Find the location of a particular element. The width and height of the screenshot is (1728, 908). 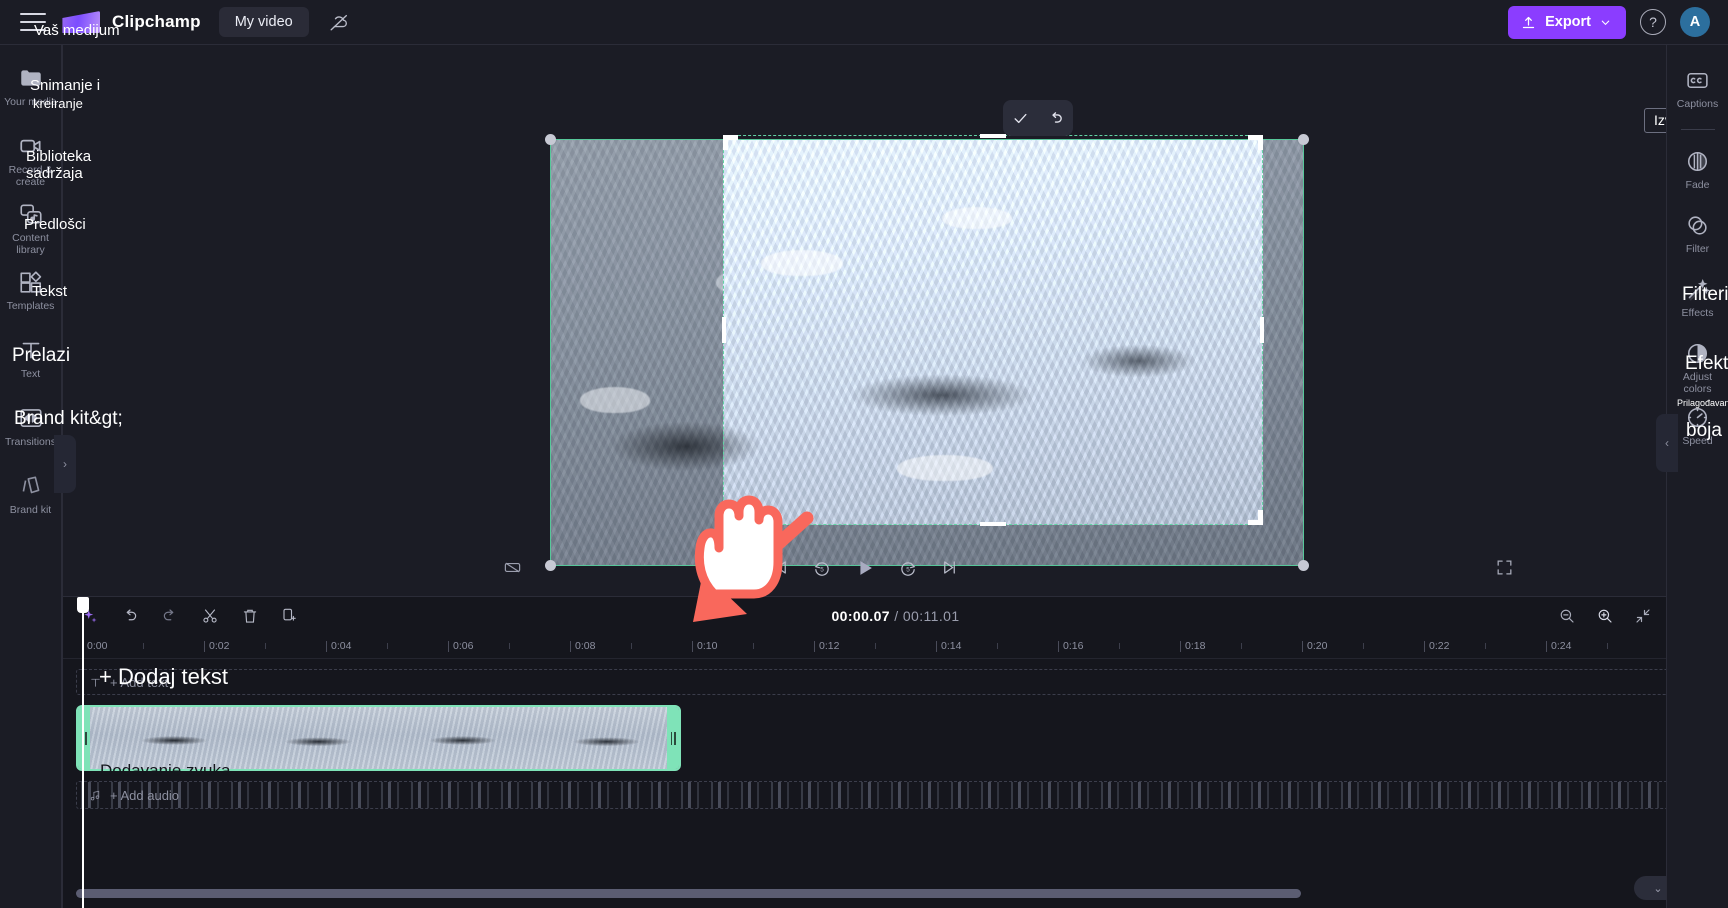

sidebar-item-templates: Templates is located at coordinates (30, 295).